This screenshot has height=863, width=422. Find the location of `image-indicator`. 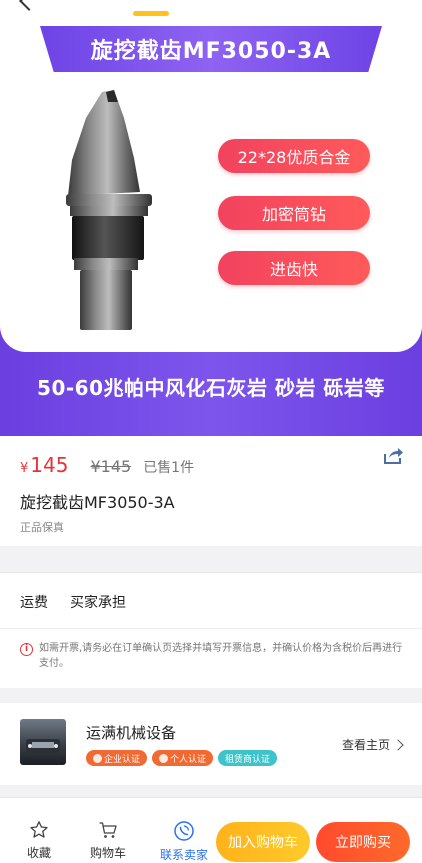

image-indicator is located at coordinates (151, 13).